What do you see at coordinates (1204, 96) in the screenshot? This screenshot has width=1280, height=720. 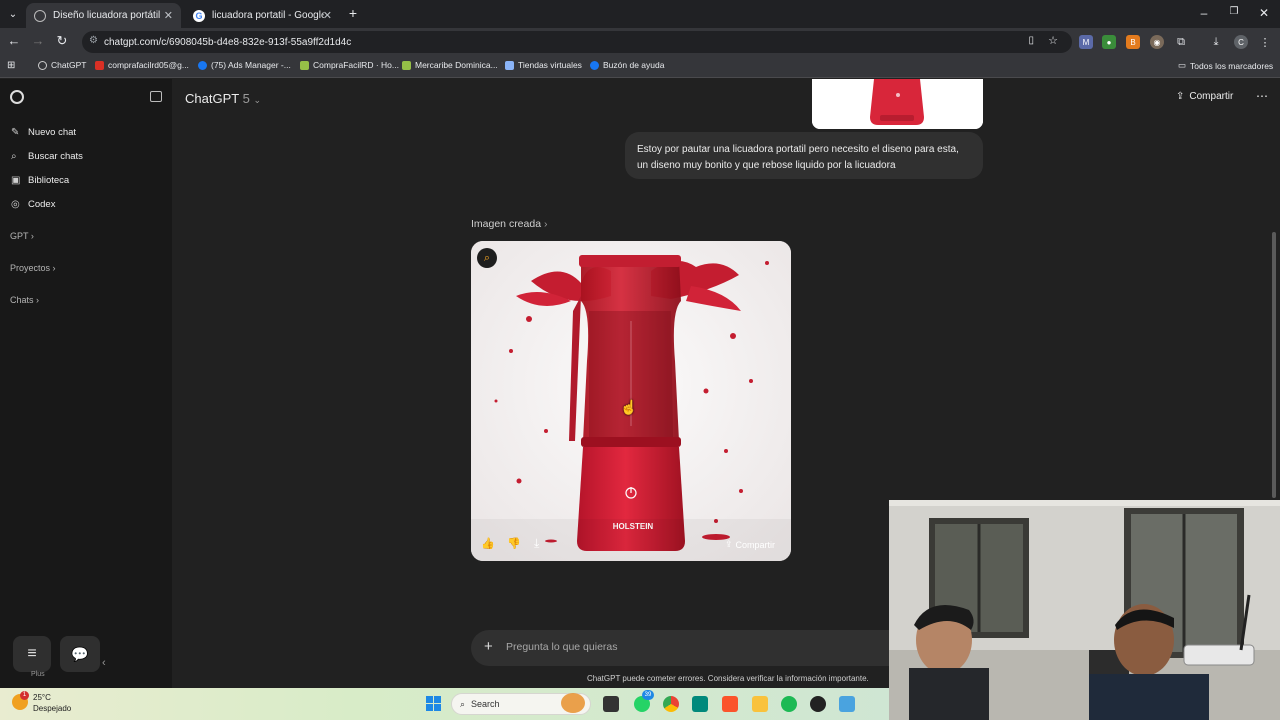 I see `share-button: ⇪ Compartir` at bounding box center [1204, 96].